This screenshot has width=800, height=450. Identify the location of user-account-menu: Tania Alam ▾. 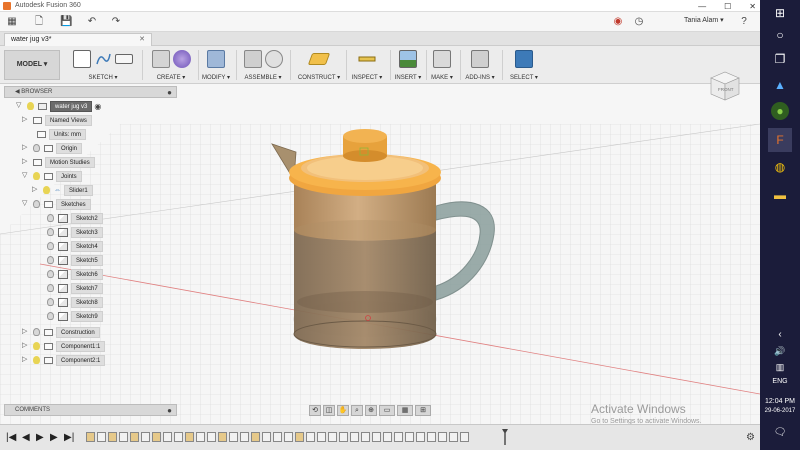
(704, 20).